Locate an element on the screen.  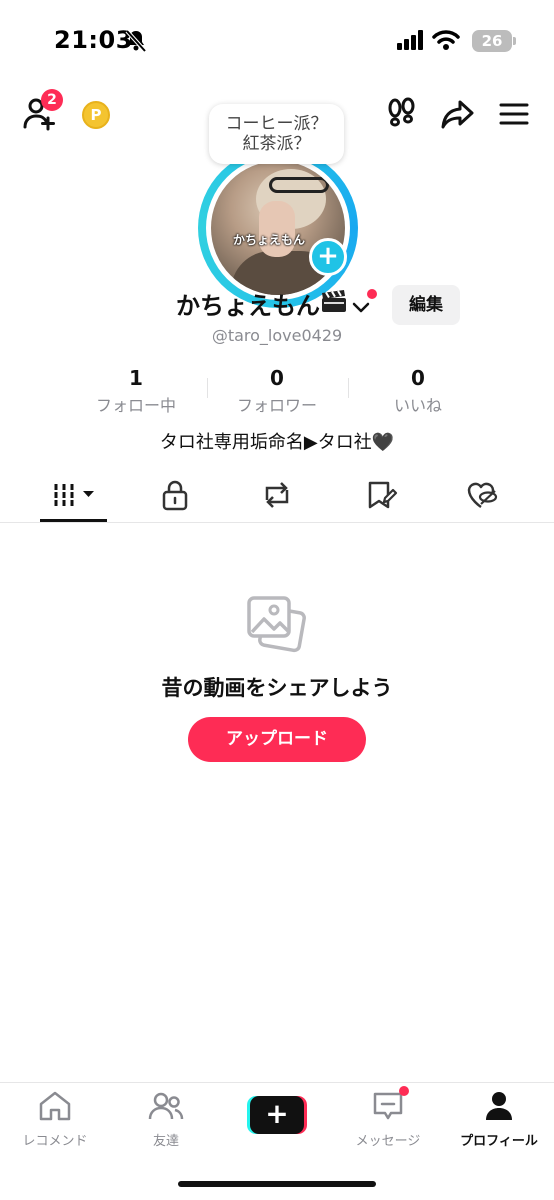
tab-private is located at coordinates (175, 495).